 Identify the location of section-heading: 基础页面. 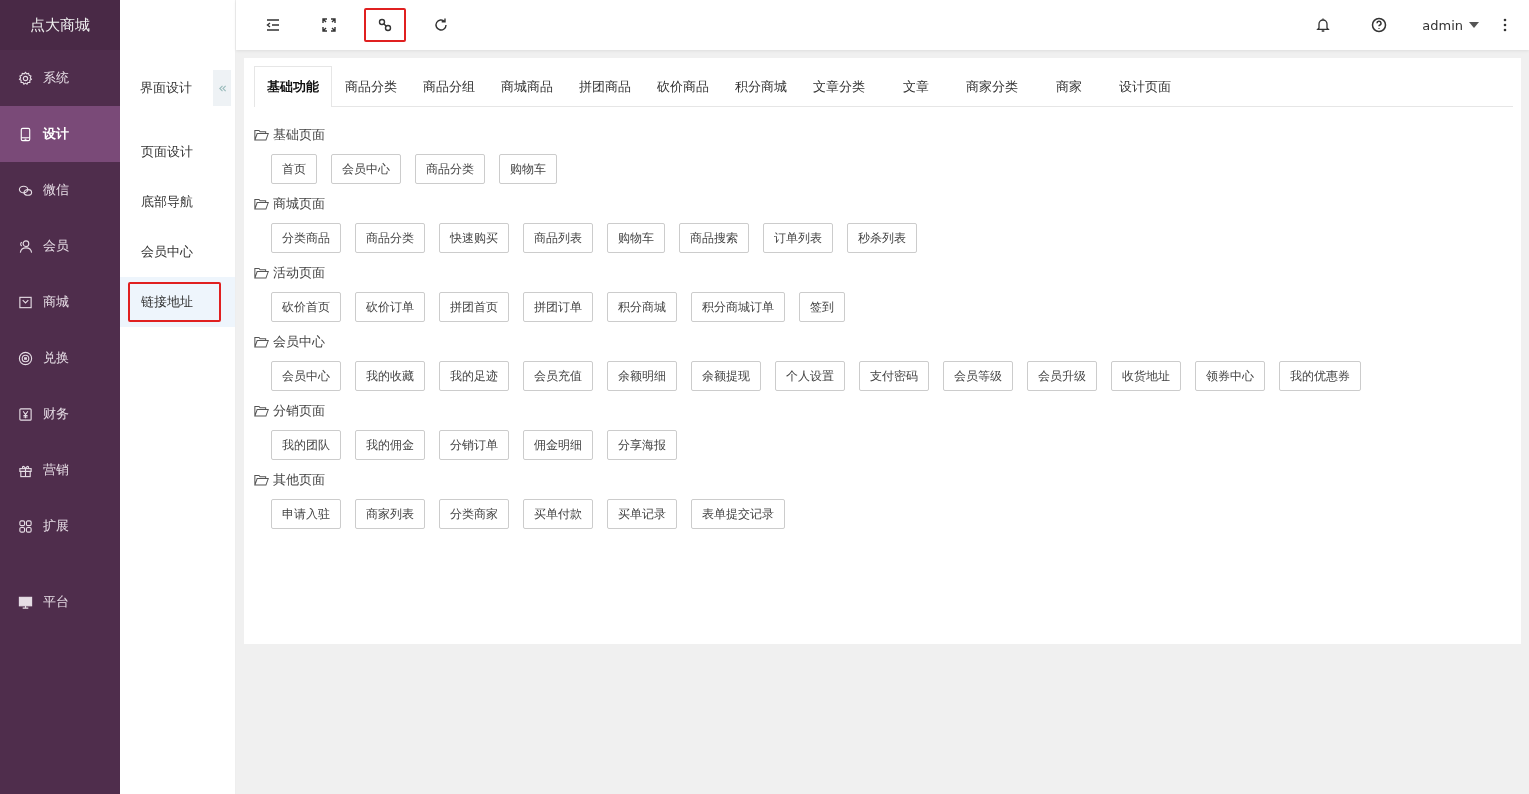
(299, 135).